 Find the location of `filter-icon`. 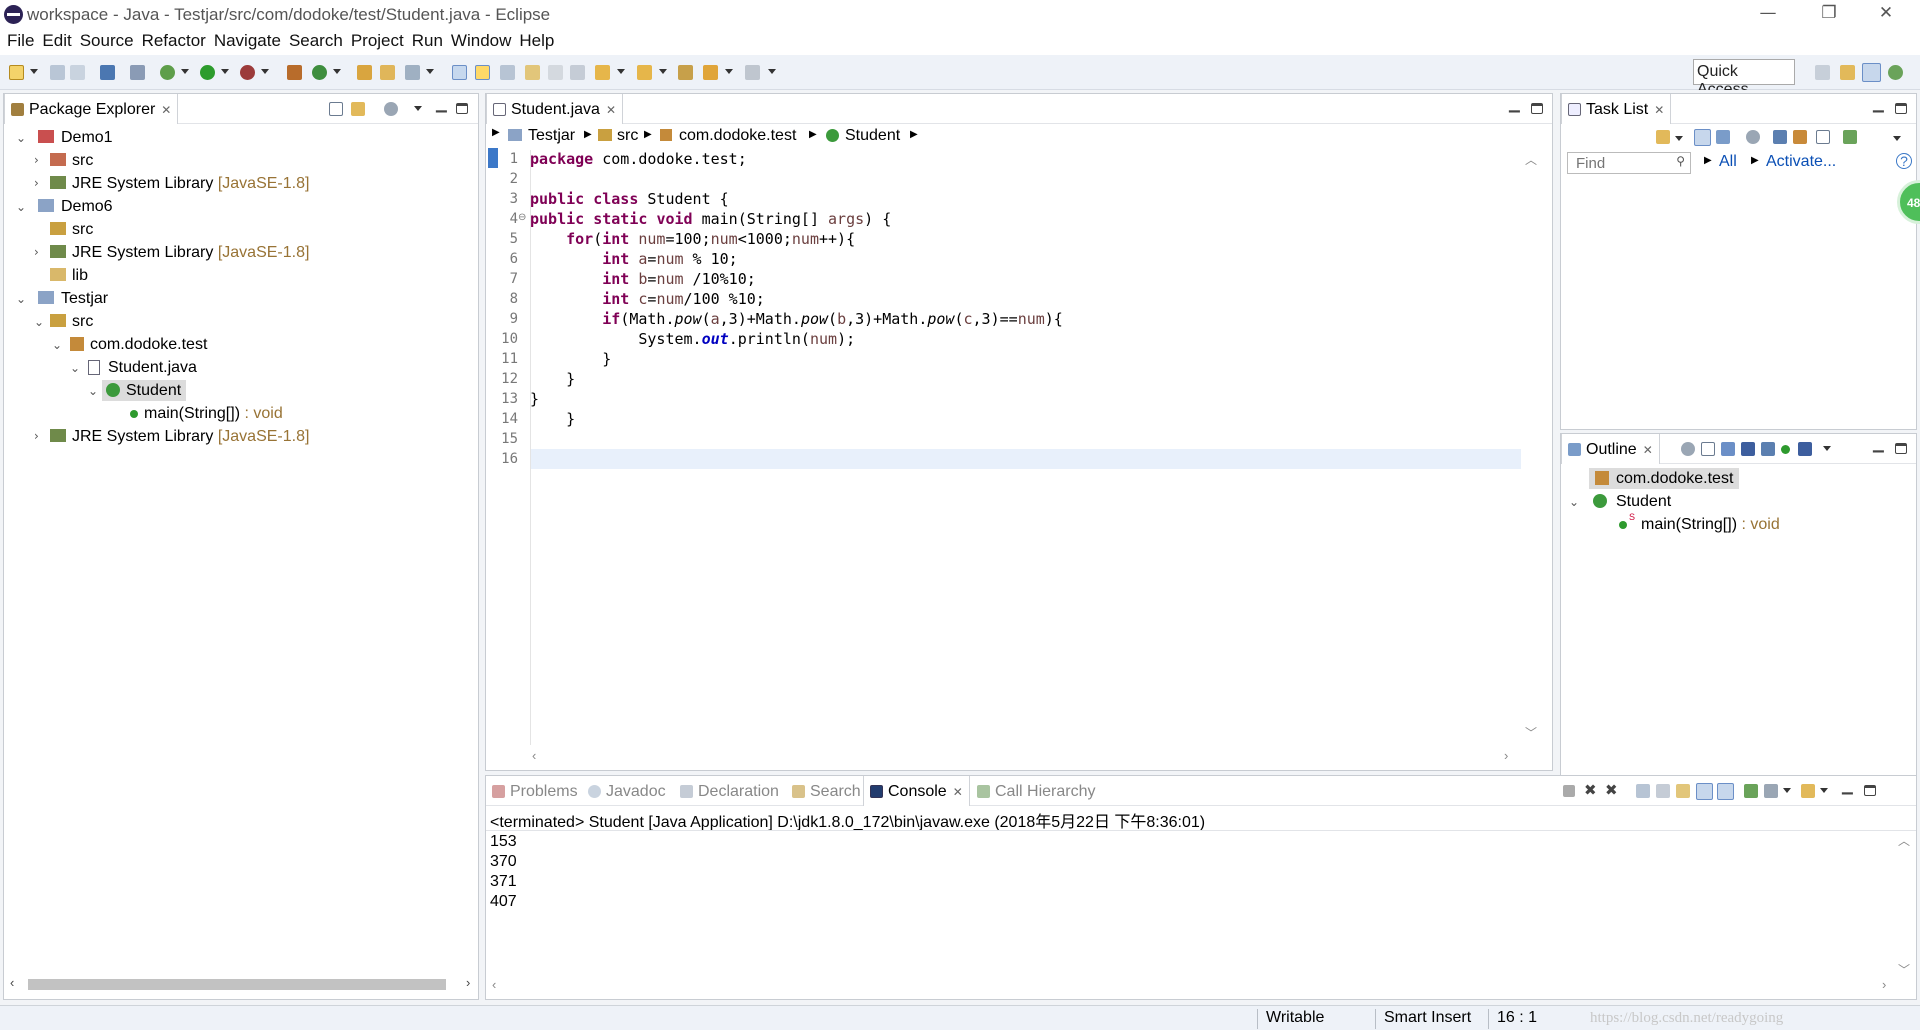

filter-icon is located at coordinates (391, 109).